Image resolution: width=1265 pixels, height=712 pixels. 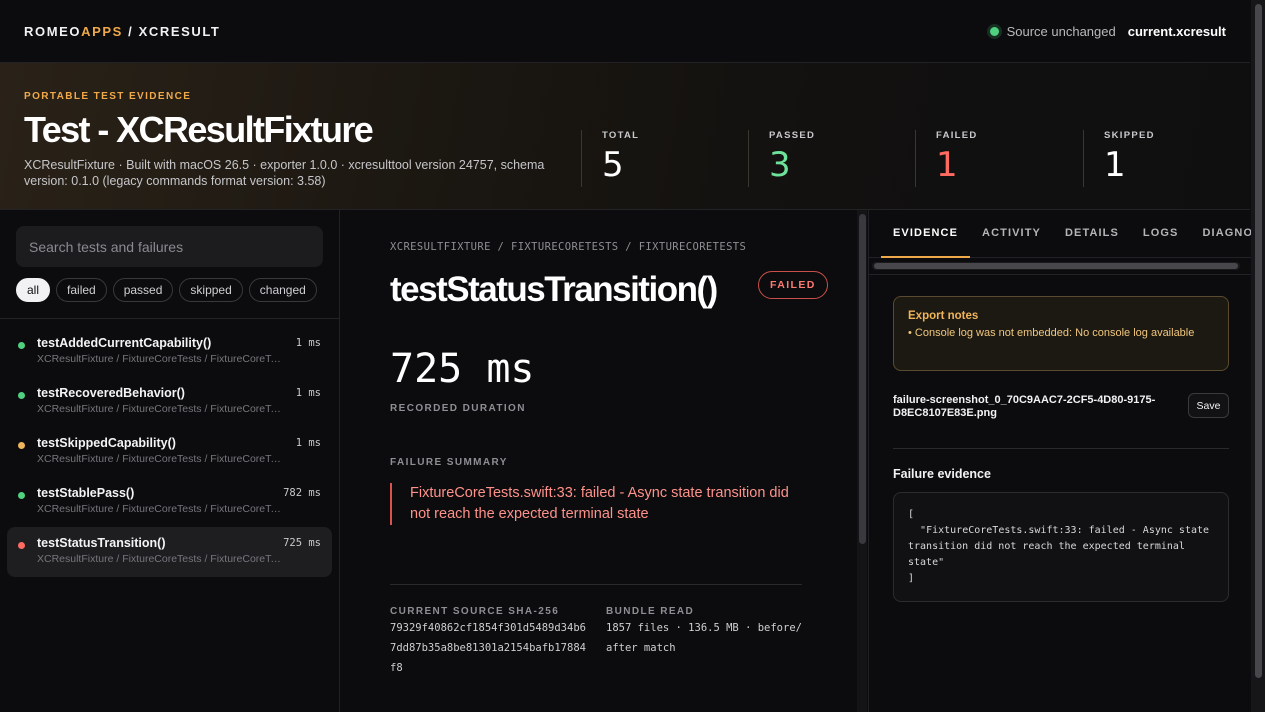 I want to click on failure-evidence-title: Failure evidence, so click(x=942, y=474).